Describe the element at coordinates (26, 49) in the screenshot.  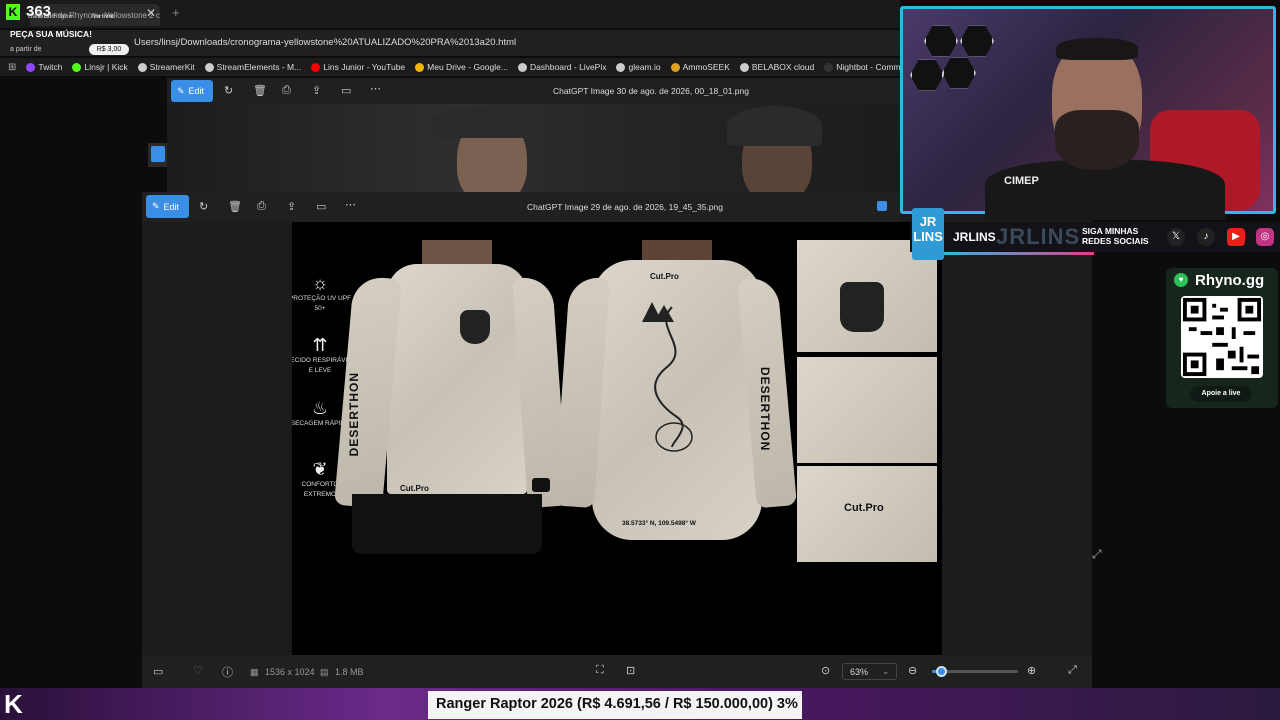
I see `from-label: a partir de` at that location.